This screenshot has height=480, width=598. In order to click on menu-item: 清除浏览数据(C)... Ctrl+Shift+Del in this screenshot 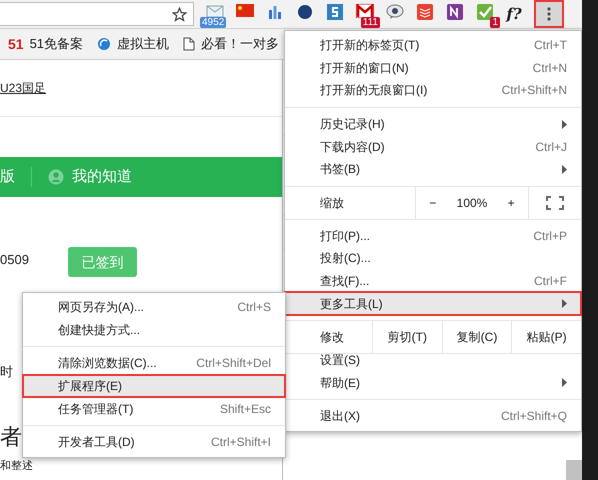, I will do `click(154, 363)`.